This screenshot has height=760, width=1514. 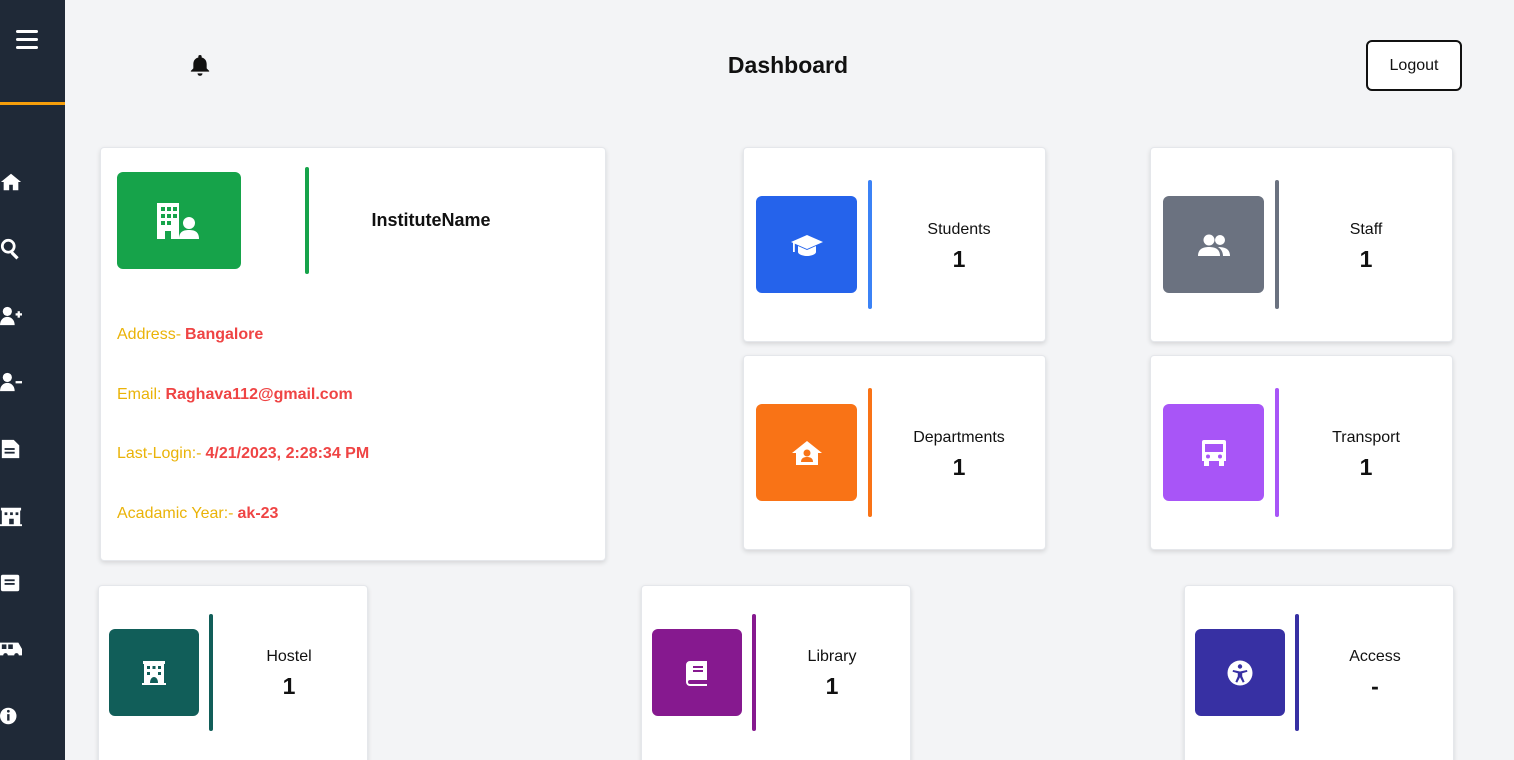 What do you see at coordinates (894, 244) in the screenshot?
I see `students-card: Students 1` at bounding box center [894, 244].